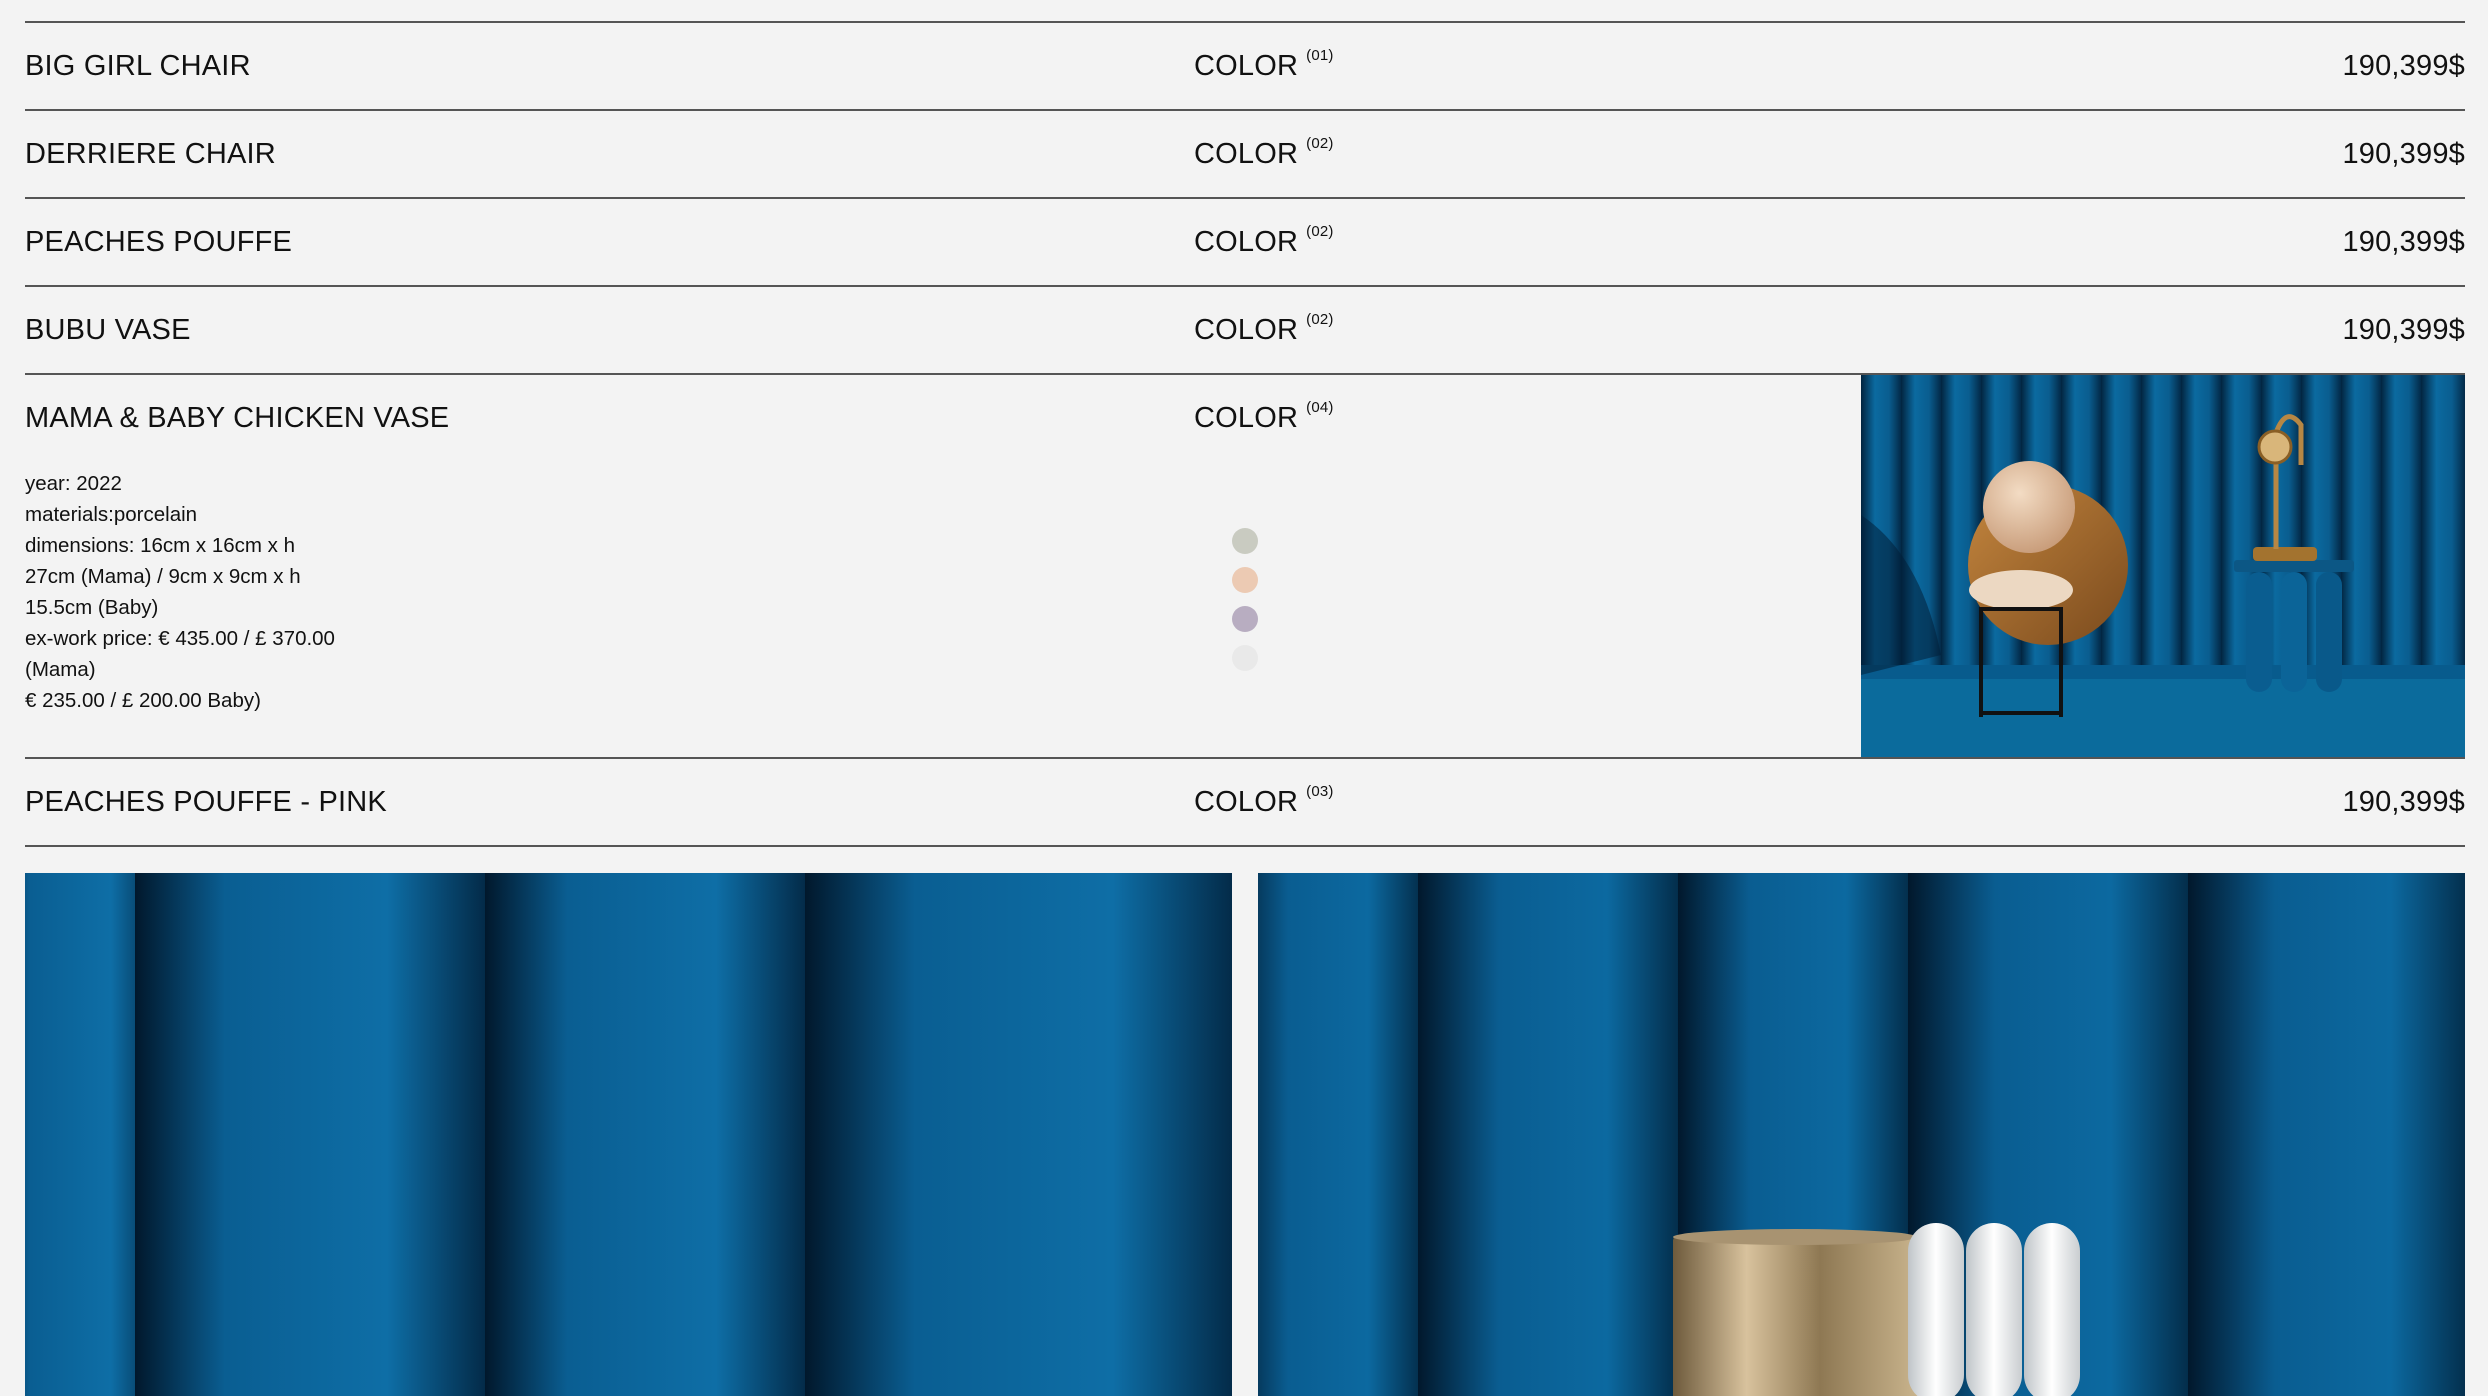  What do you see at coordinates (92, 607) in the screenshot?
I see `detail-line: 15.5cm (Baby)` at bounding box center [92, 607].